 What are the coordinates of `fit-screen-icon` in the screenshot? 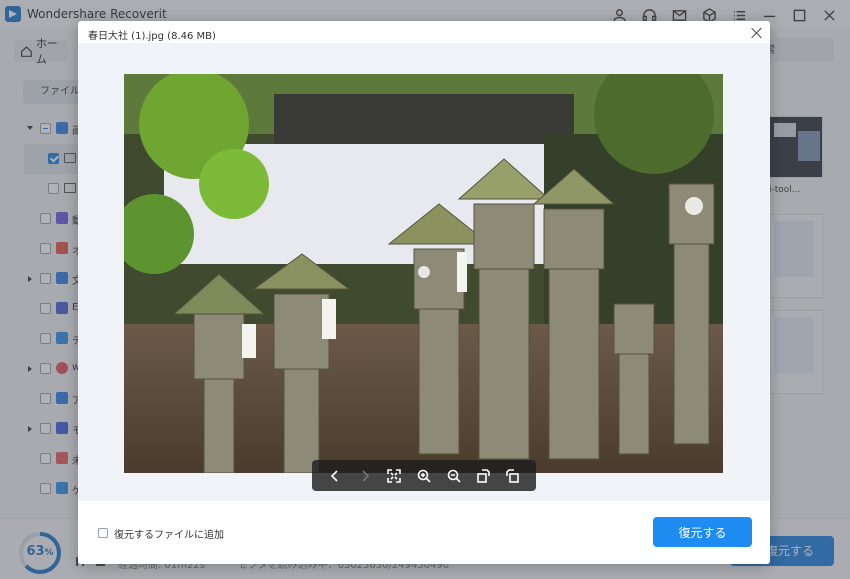 It's located at (394, 476).